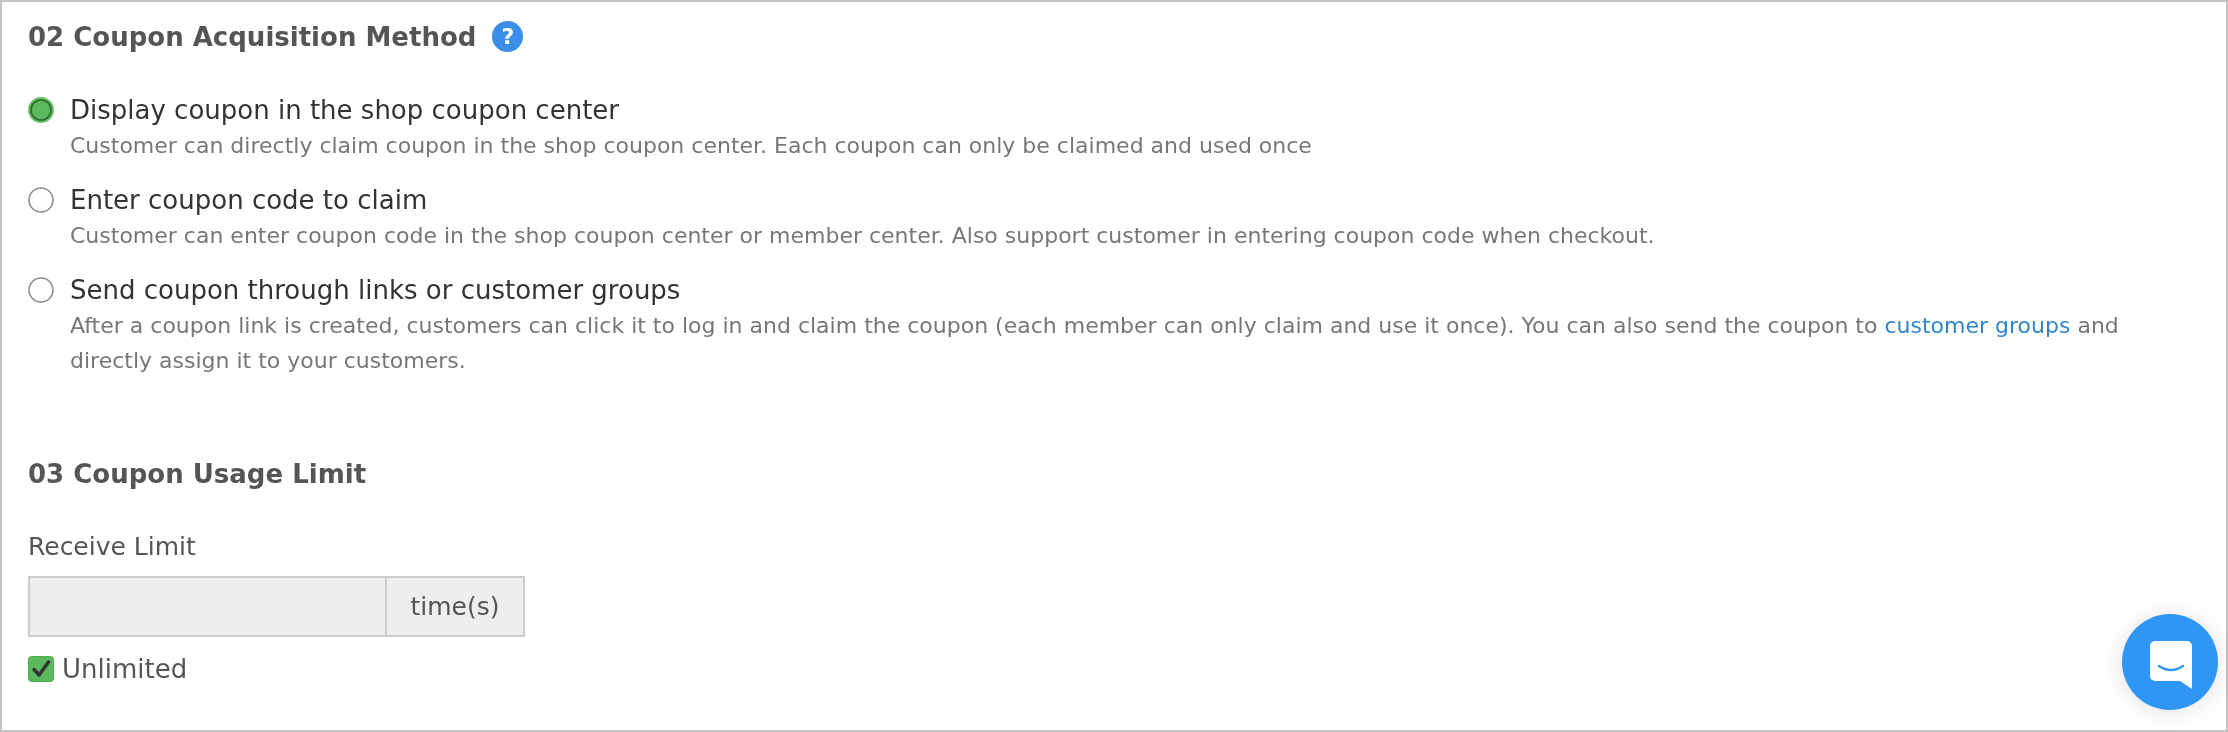  What do you see at coordinates (125, 669) in the screenshot?
I see `checkbox-label: Unlimited` at bounding box center [125, 669].